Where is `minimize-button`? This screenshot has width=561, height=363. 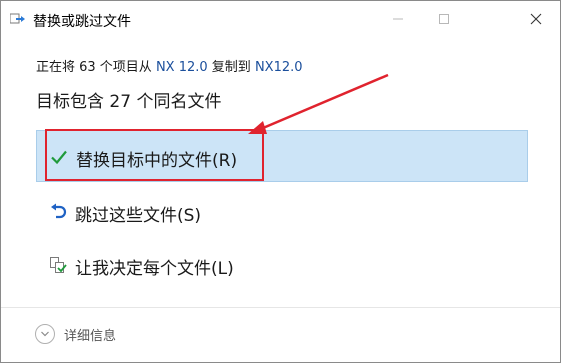
minimize-button is located at coordinates (398, 19).